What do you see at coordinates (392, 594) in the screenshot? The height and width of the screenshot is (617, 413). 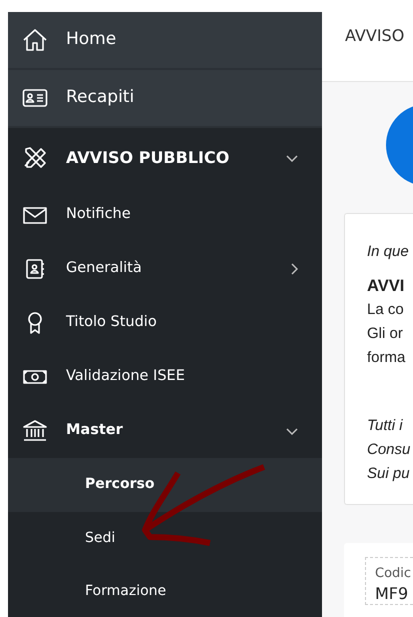 I see `field-value: MF9` at bounding box center [392, 594].